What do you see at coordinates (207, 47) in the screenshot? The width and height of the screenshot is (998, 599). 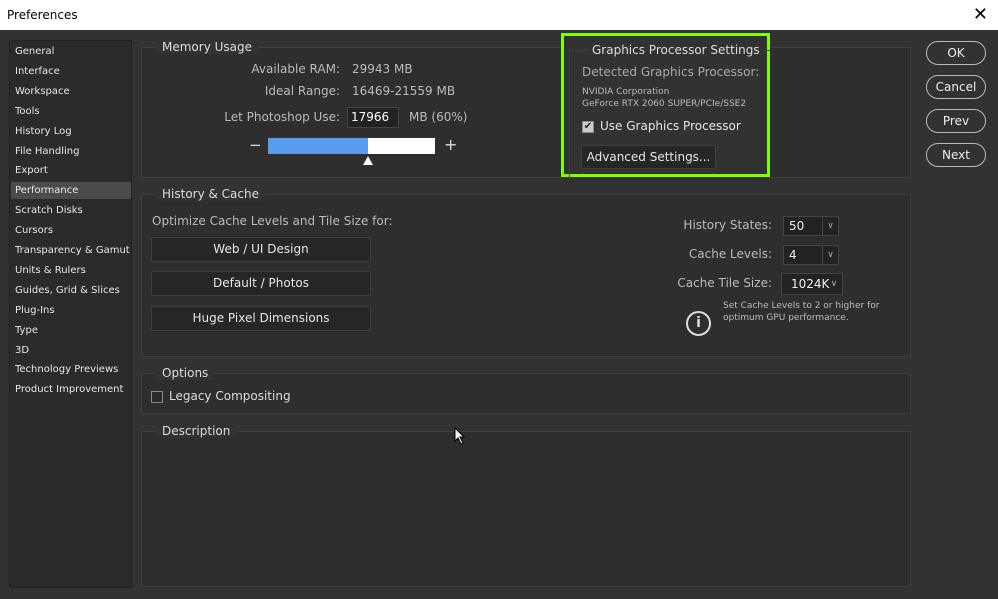 I see `memory-usage-title: Memory Usage` at bounding box center [207, 47].